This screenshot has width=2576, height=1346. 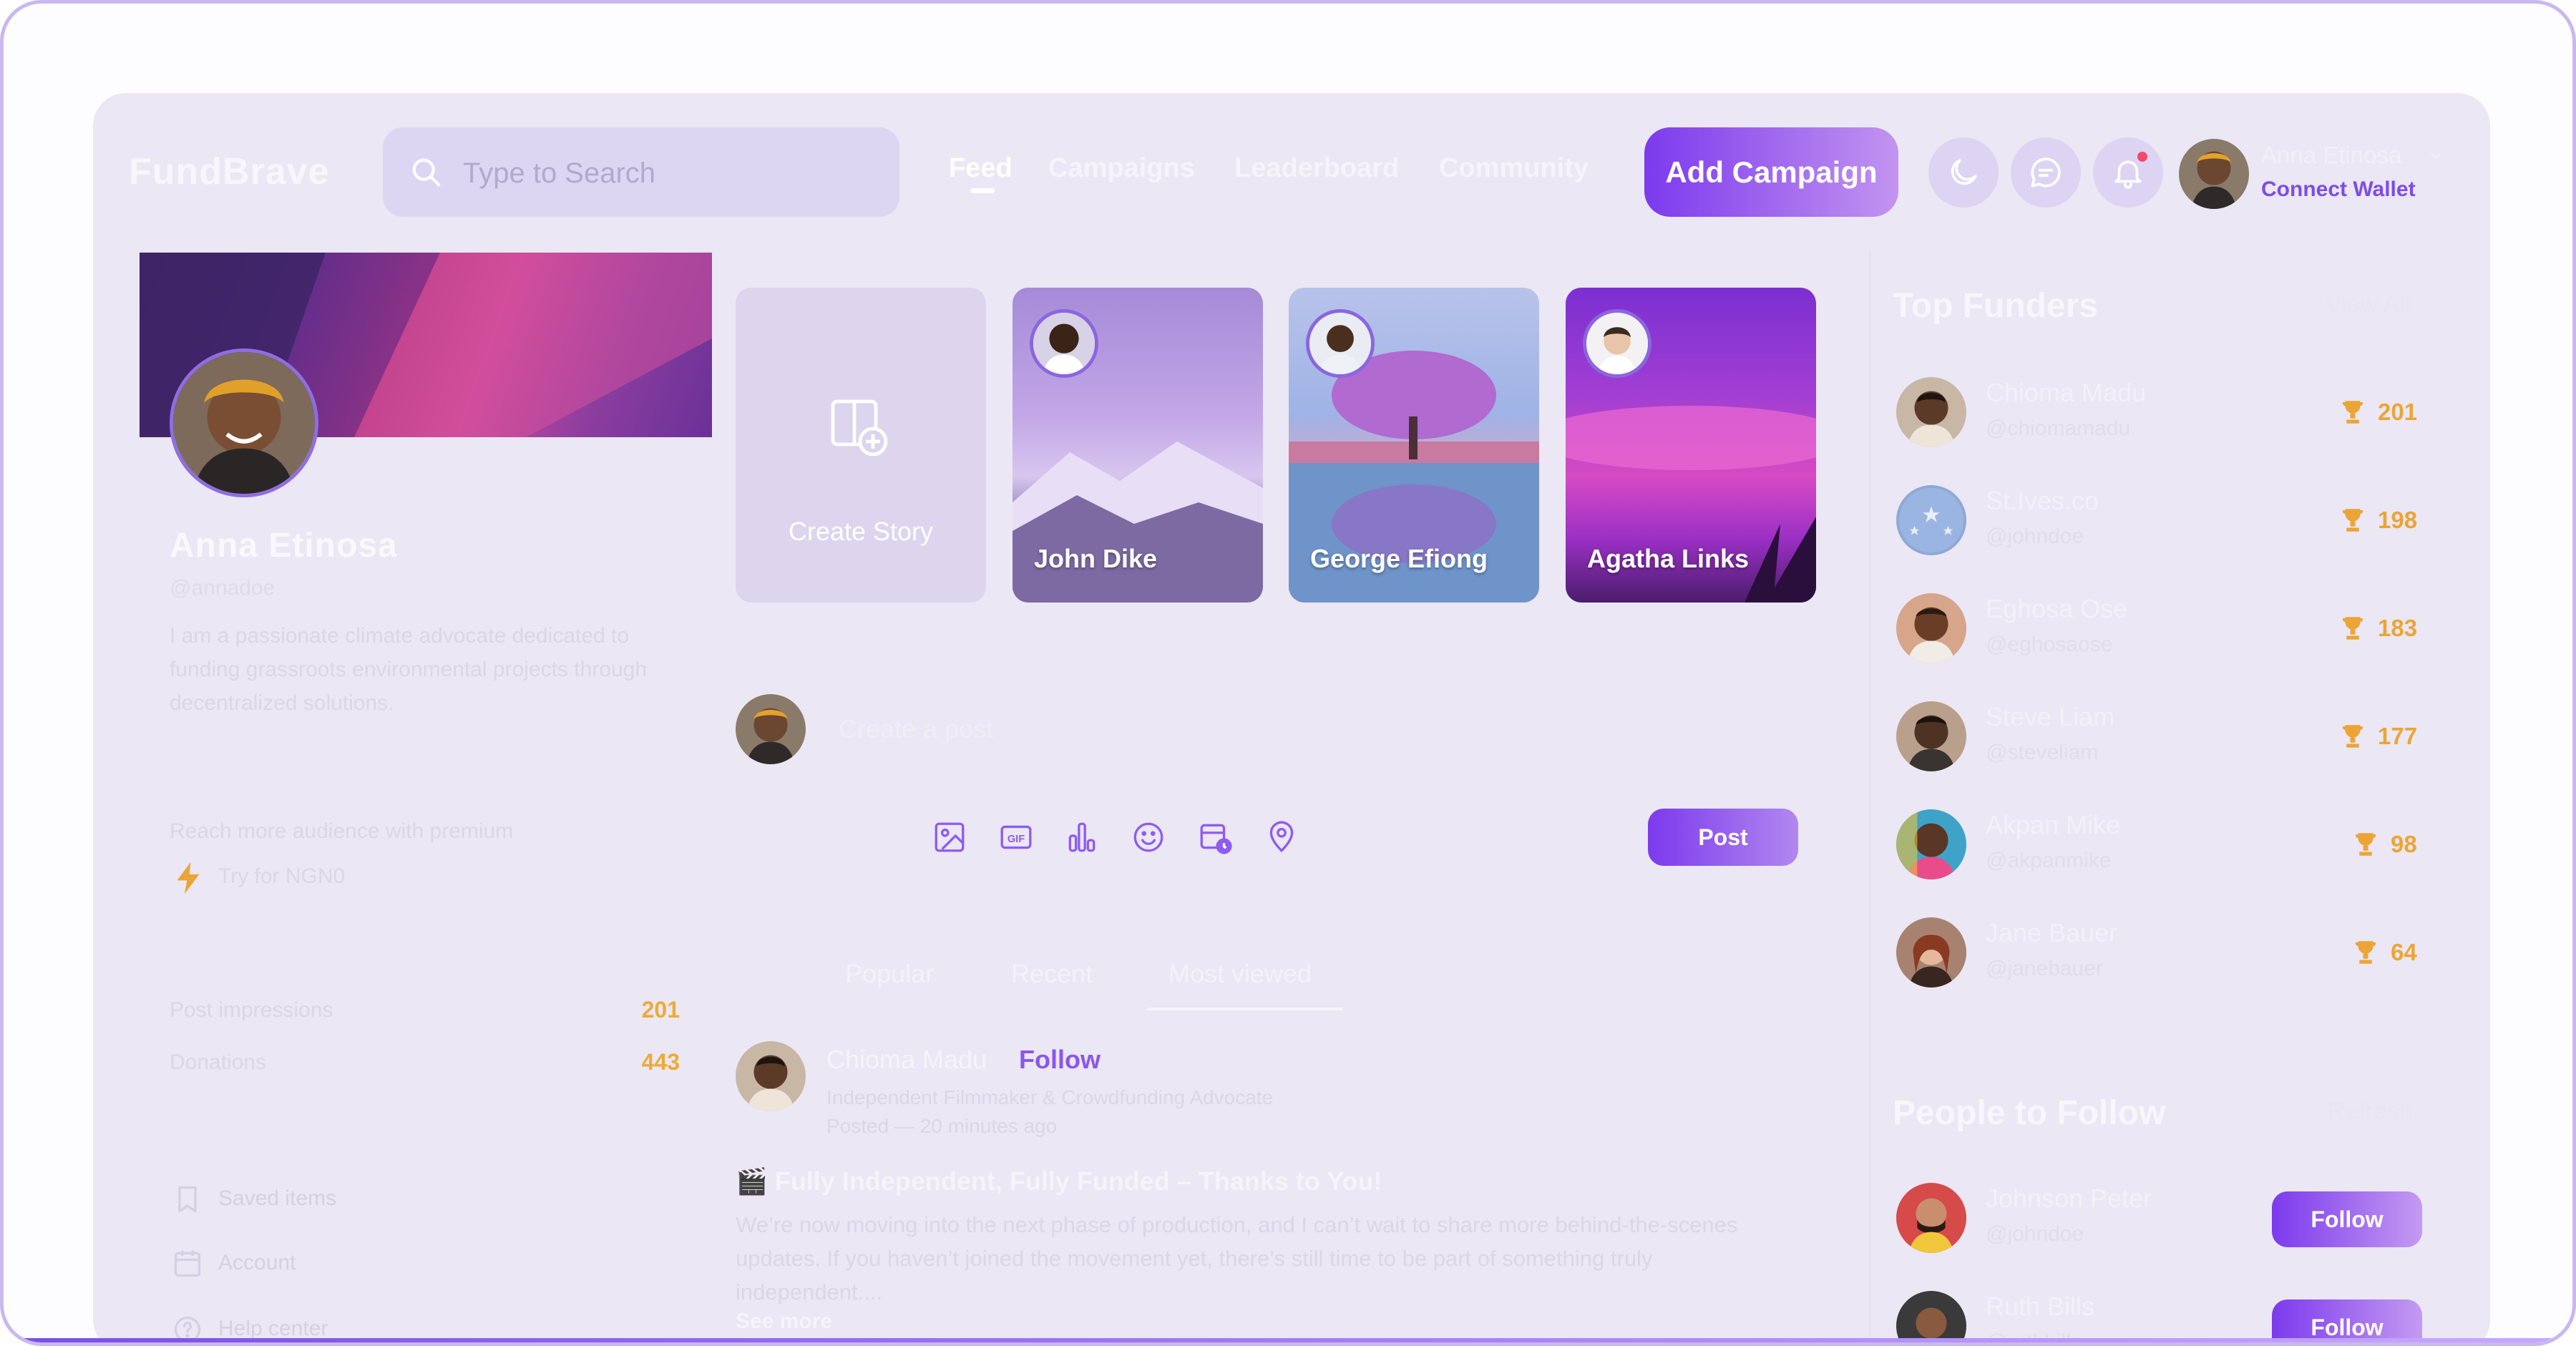 What do you see at coordinates (1138, 445) in the screenshot?
I see `story-card: John Dike` at bounding box center [1138, 445].